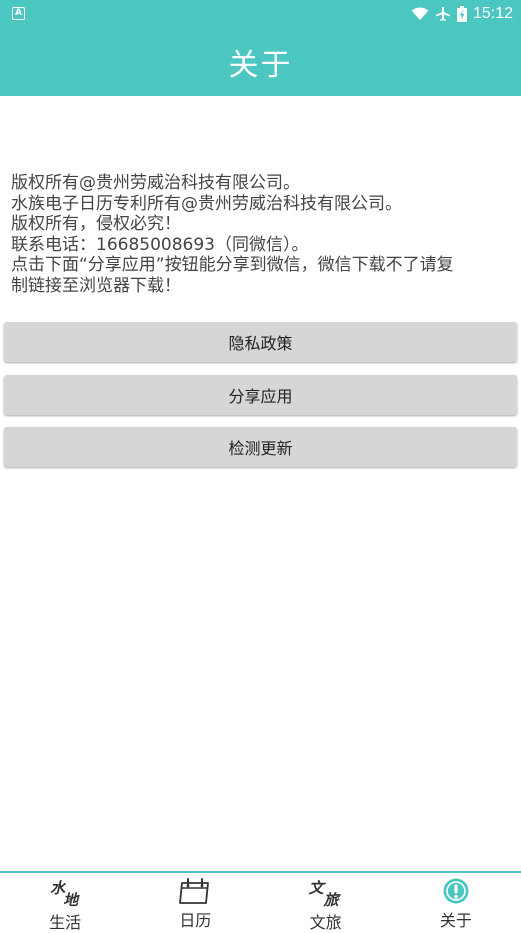 This screenshot has width=521, height=933. I want to click on nav-item-life: 水 地 生活, so click(65, 902).